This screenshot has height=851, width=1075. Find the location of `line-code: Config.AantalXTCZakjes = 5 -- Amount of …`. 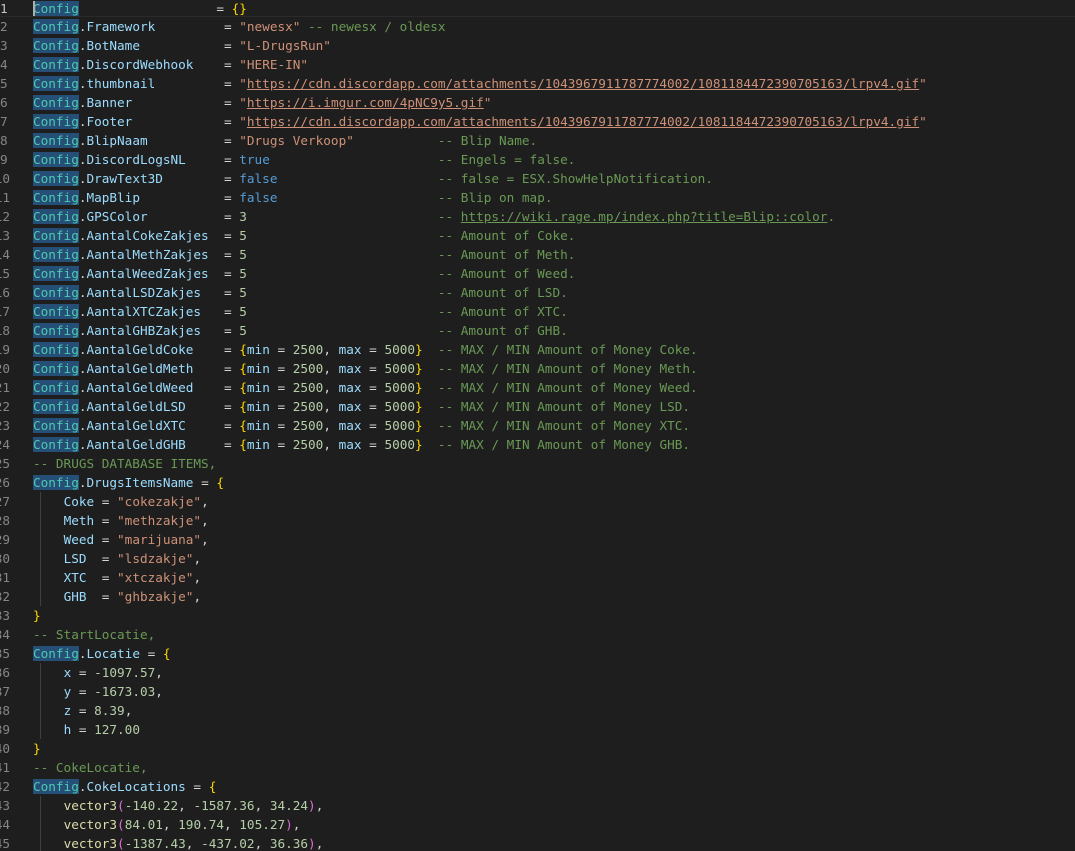

line-code: Config.AantalXTCZakjes = 5 -- Amount of … is located at coordinates (300, 311).